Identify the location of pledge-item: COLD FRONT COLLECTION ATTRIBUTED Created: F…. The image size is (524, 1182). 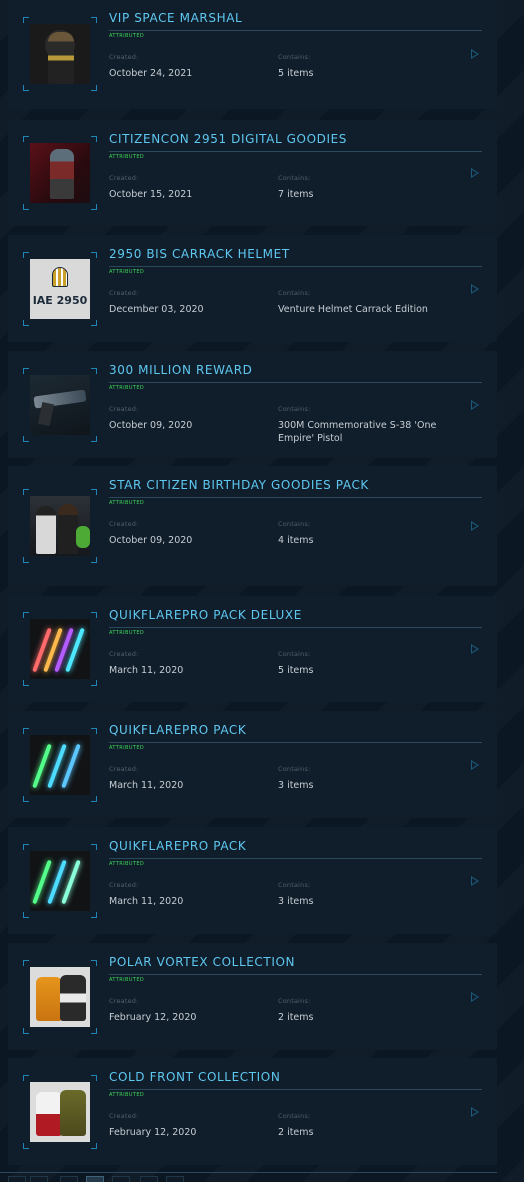
(252, 1111).